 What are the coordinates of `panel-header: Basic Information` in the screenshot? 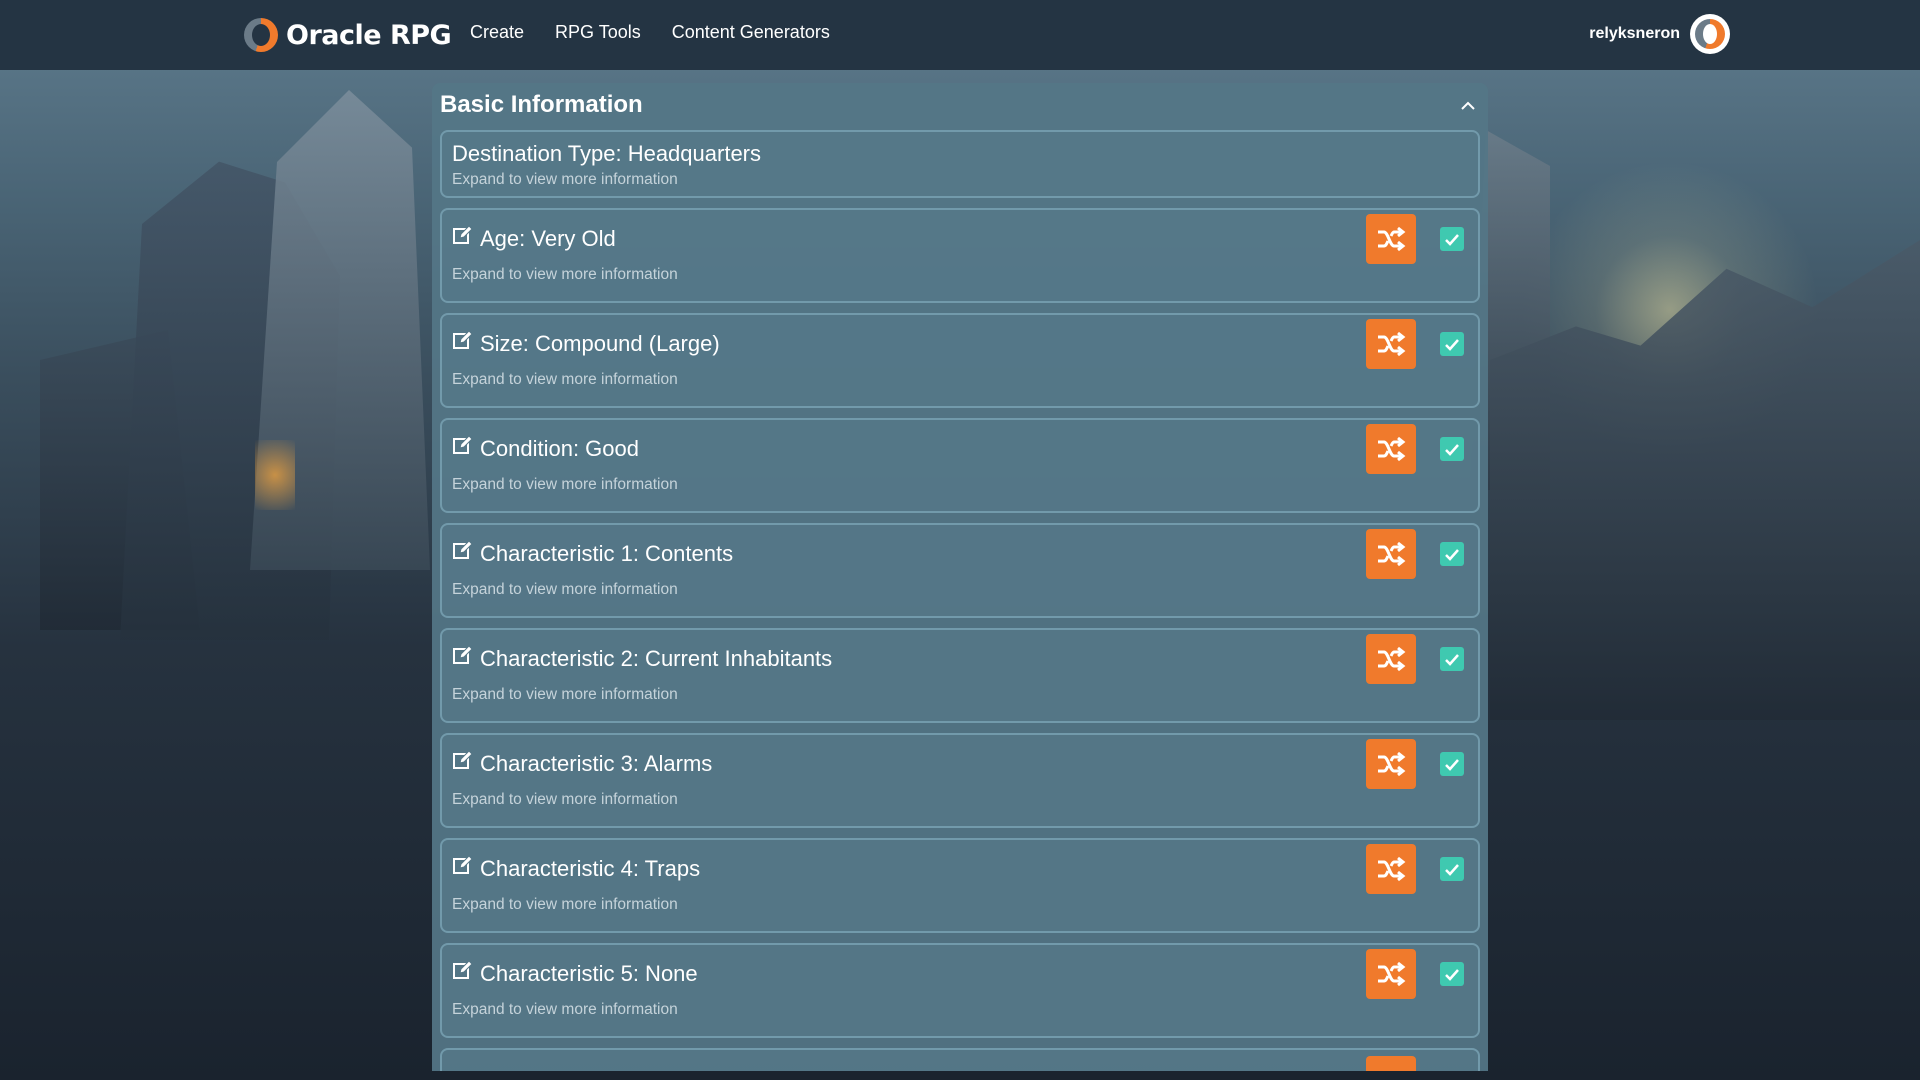 It's located at (960, 107).